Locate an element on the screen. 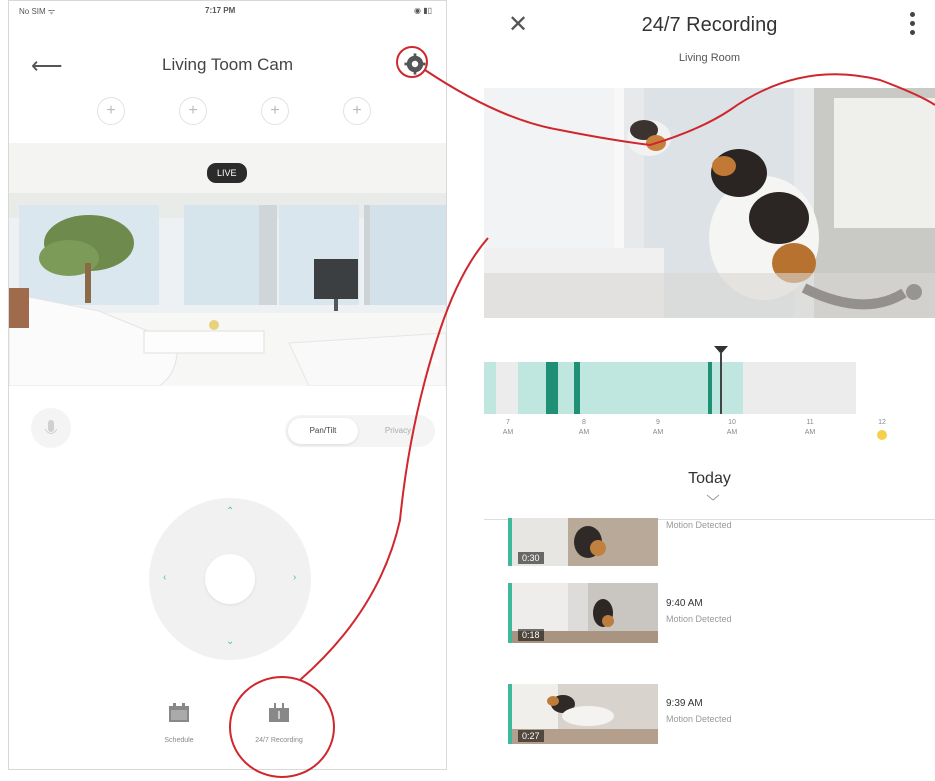 This screenshot has height=781, width=935. timeline-tick: 11 AM is located at coordinates (810, 427).